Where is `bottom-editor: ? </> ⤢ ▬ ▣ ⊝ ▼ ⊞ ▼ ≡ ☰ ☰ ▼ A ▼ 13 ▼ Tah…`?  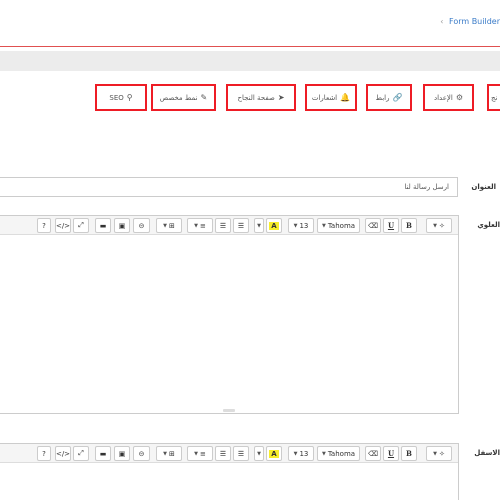
bottom-editor: ? </> ⤢ ▬ ▣ ⊝ ▼ ⊞ ▼ ≡ ☰ ☰ ▼ A ▼ 13 ▼ Tah… is located at coordinates (229, 471).